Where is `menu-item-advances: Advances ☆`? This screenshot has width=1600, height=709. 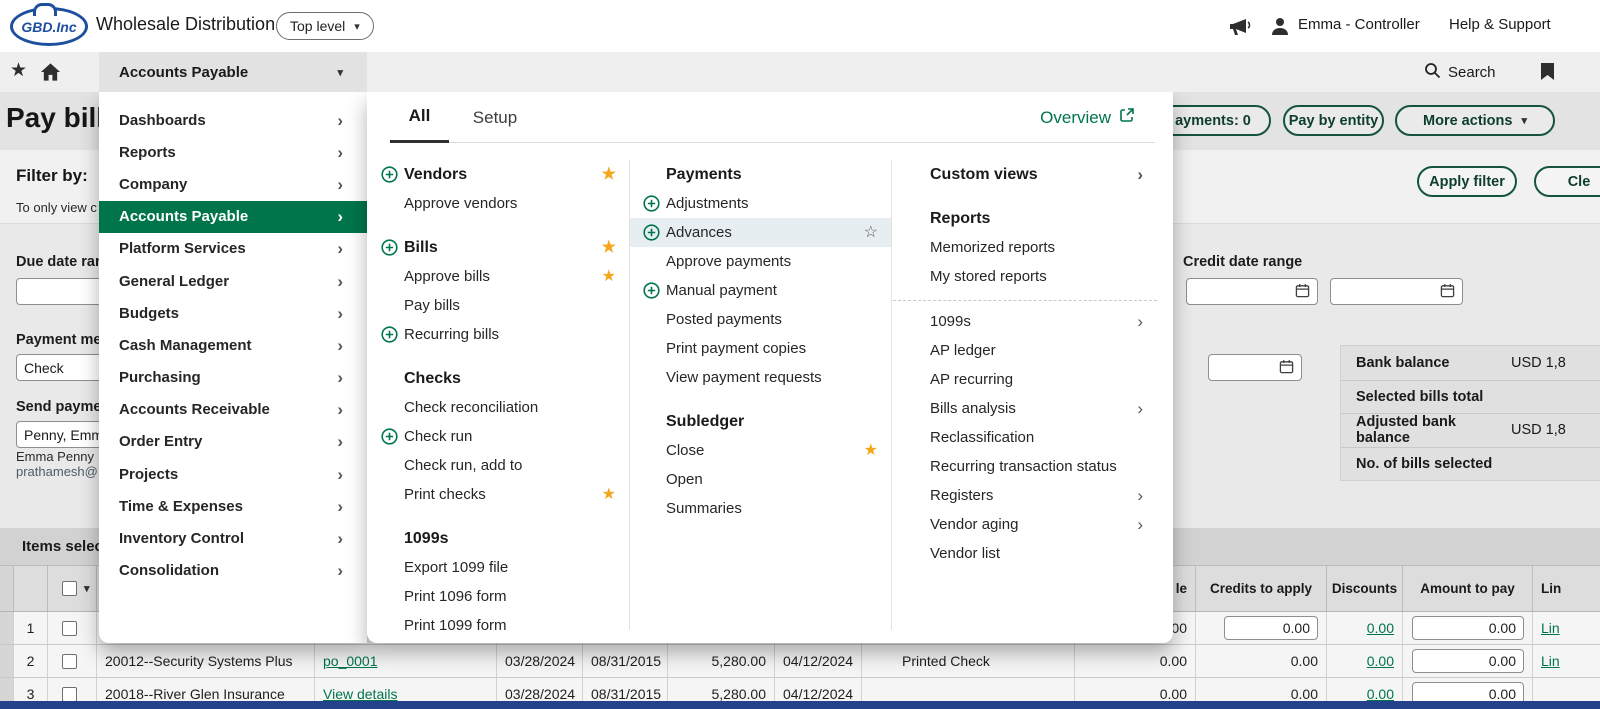 menu-item-advances: Advances ☆ is located at coordinates (760, 232).